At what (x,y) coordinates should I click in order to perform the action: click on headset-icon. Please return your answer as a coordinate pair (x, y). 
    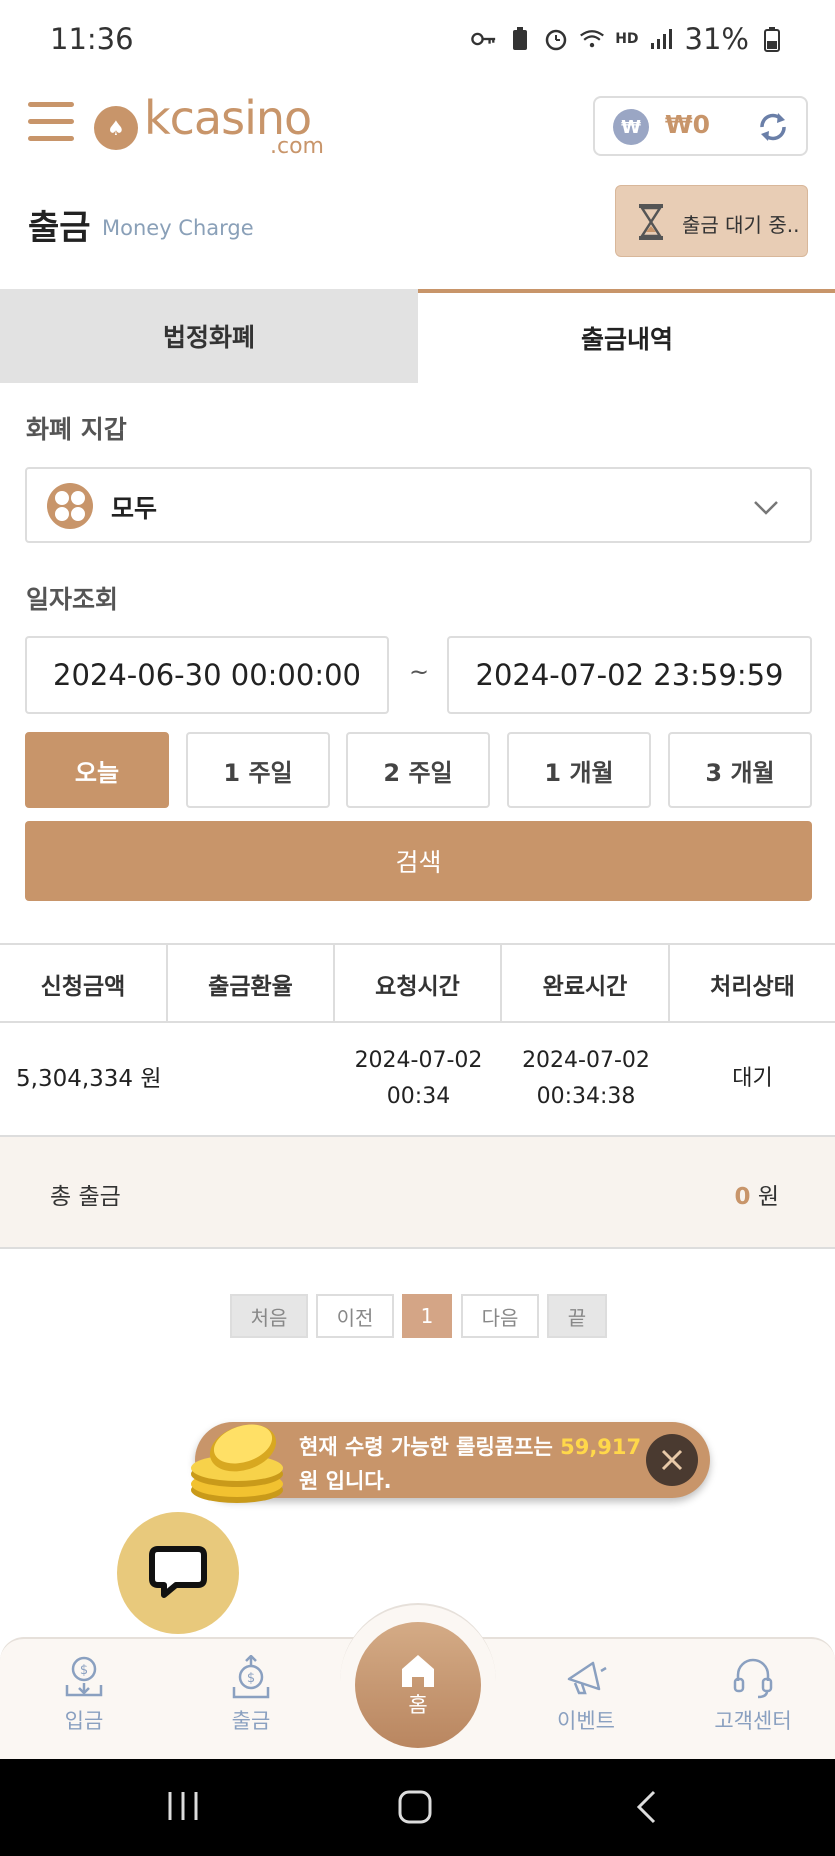
    Looking at the image, I should click on (753, 1678).